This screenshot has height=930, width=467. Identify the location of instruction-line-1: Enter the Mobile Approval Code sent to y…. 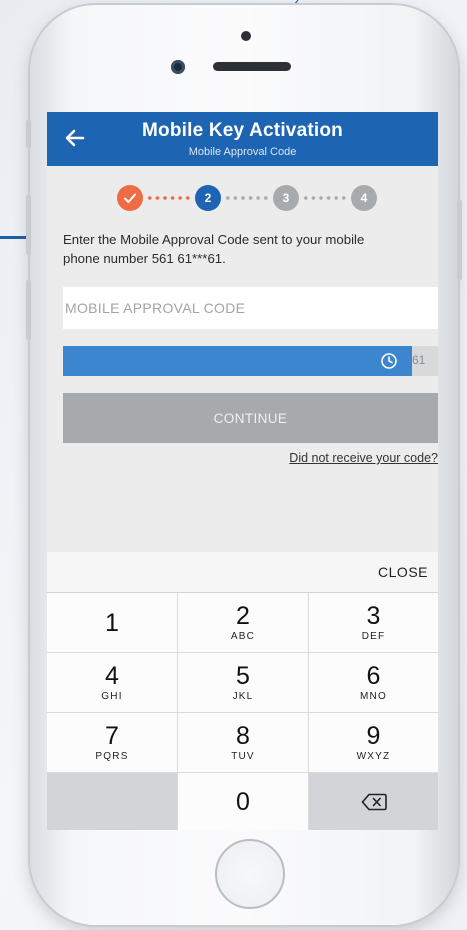
(214, 239).